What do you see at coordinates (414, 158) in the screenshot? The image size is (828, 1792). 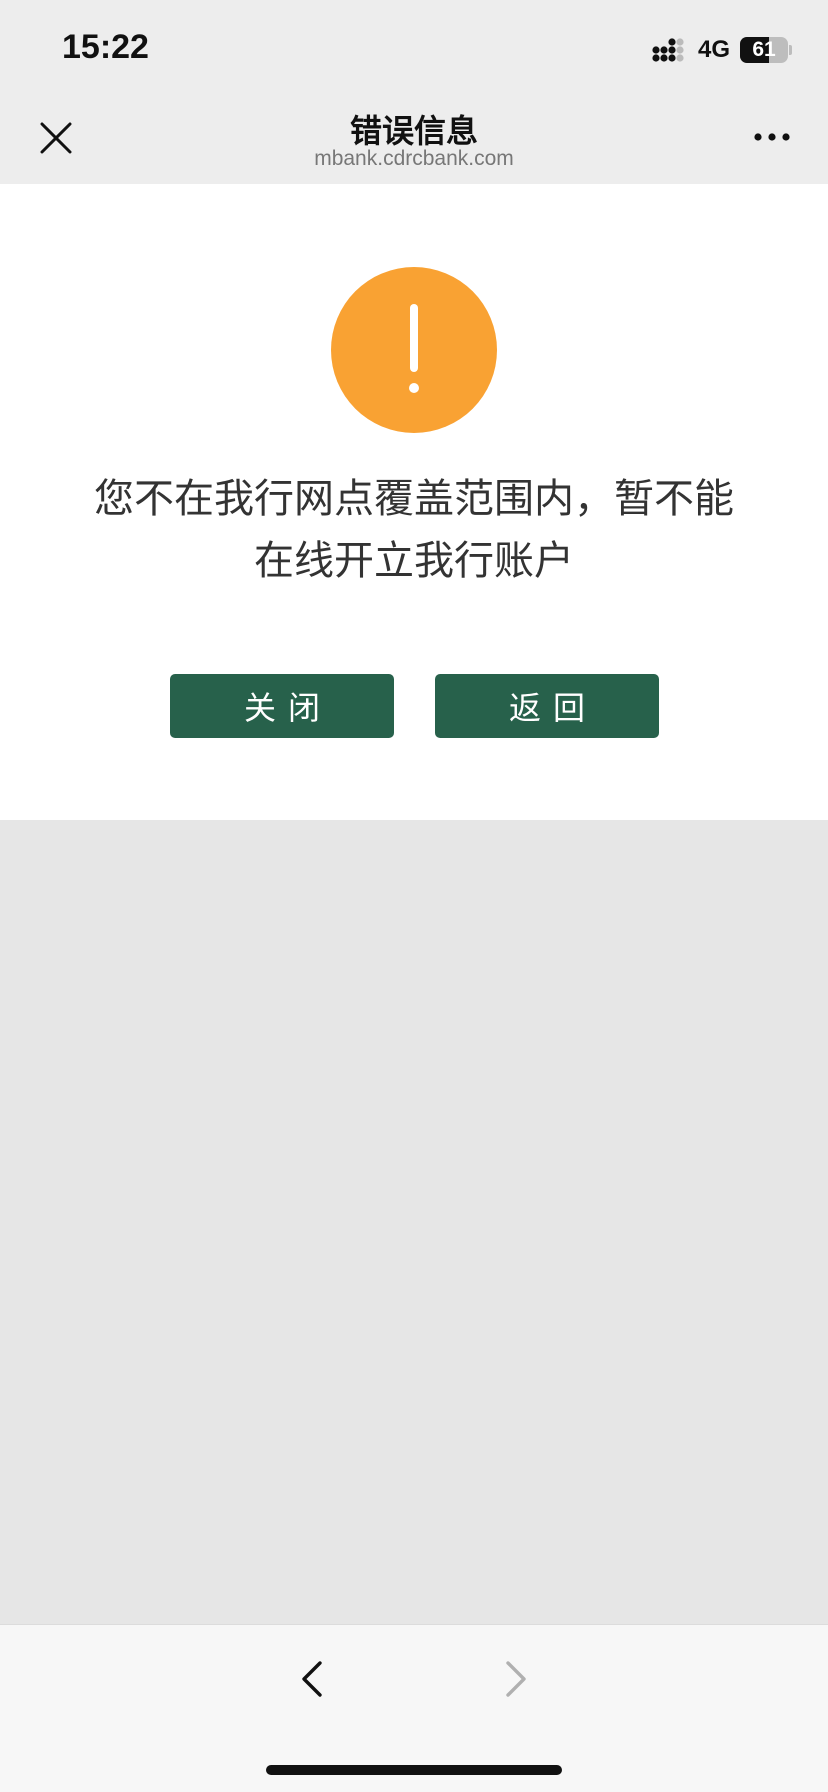 I see `page-domain: mbank.cdrcbank.com` at bounding box center [414, 158].